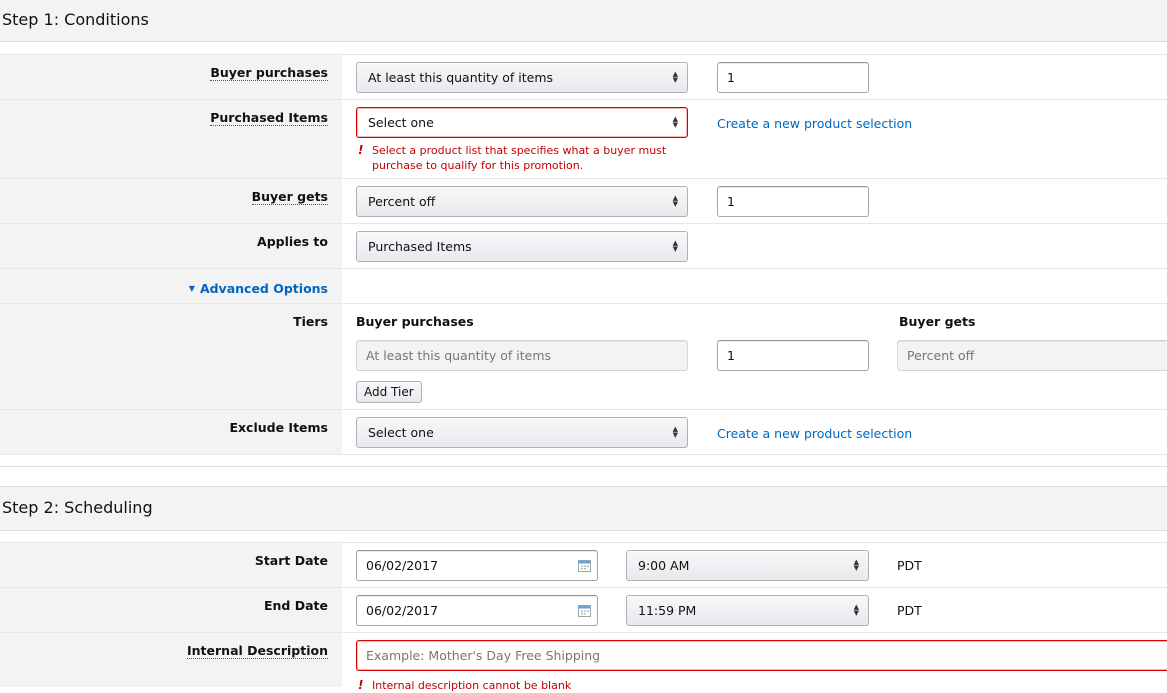 The width and height of the screenshot is (1167, 693). I want to click on applies-to-select: Purchased Items ▲ ▼, so click(522, 246).